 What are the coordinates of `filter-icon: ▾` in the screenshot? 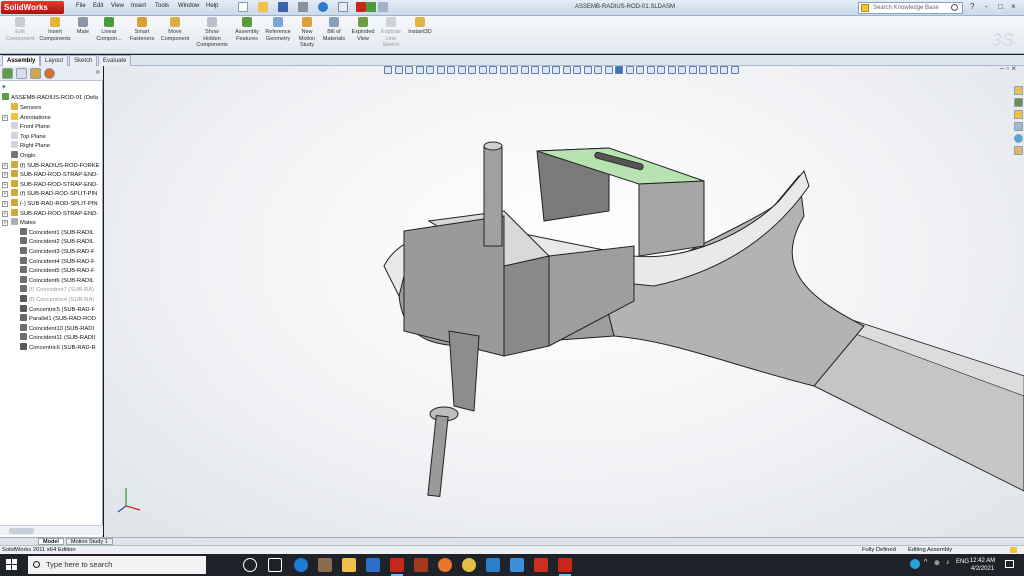 It's located at (9, 87).